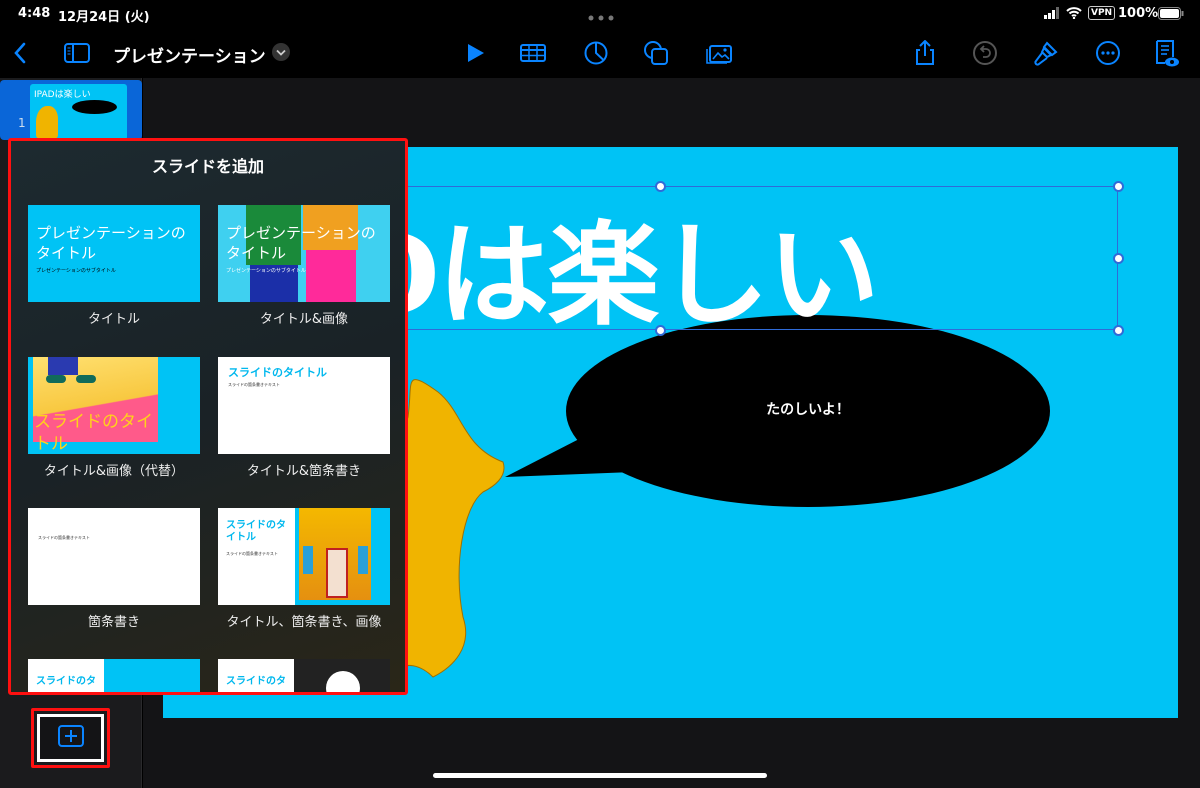 The width and height of the screenshot is (1200, 788). What do you see at coordinates (281, 52) in the screenshot?
I see `title-menu-chevron-icon` at bounding box center [281, 52].